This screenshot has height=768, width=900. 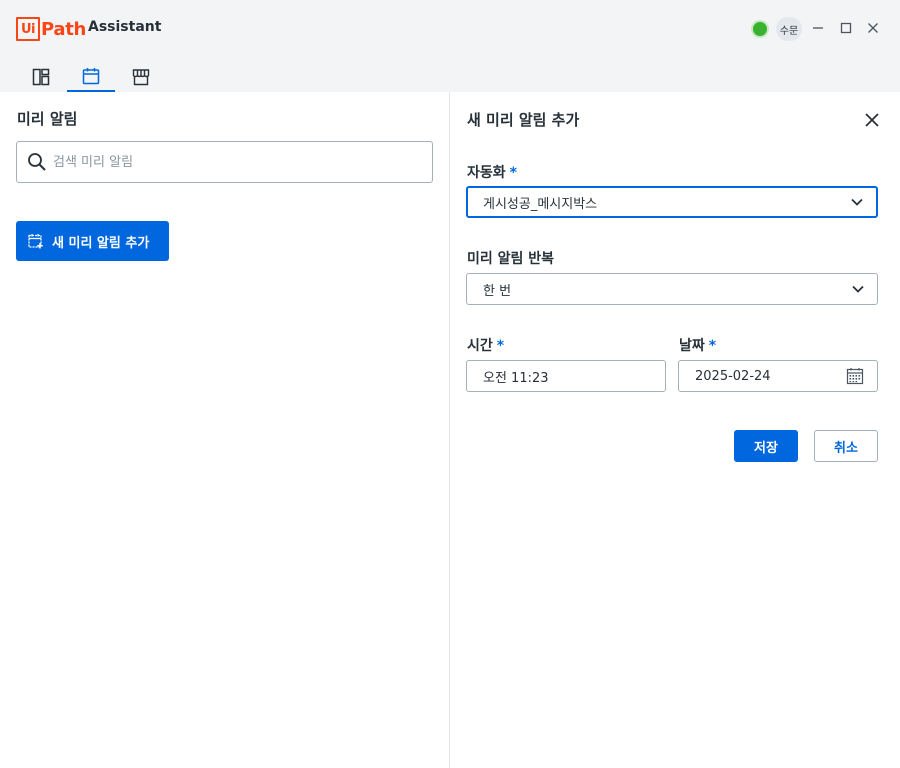 What do you see at coordinates (492, 173) in the screenshot?
I see `automation-label: 자동화 *` at bounding box center [492, 173].